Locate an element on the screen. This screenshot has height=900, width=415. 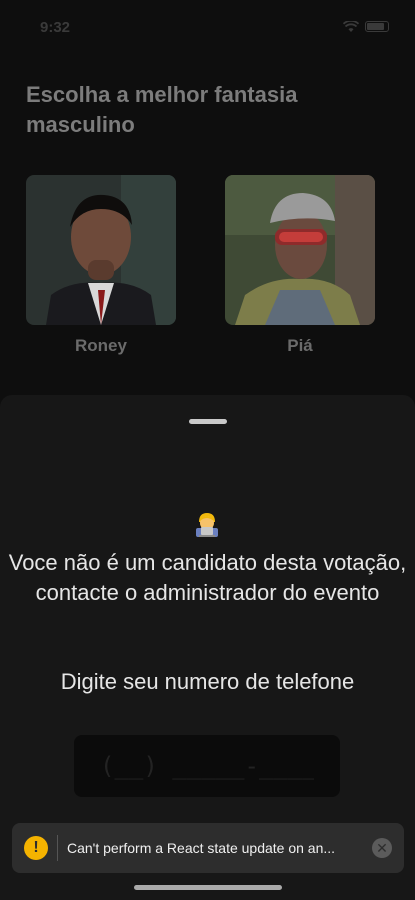
status-bar: 9:32 is located at coordinates (207, 24).